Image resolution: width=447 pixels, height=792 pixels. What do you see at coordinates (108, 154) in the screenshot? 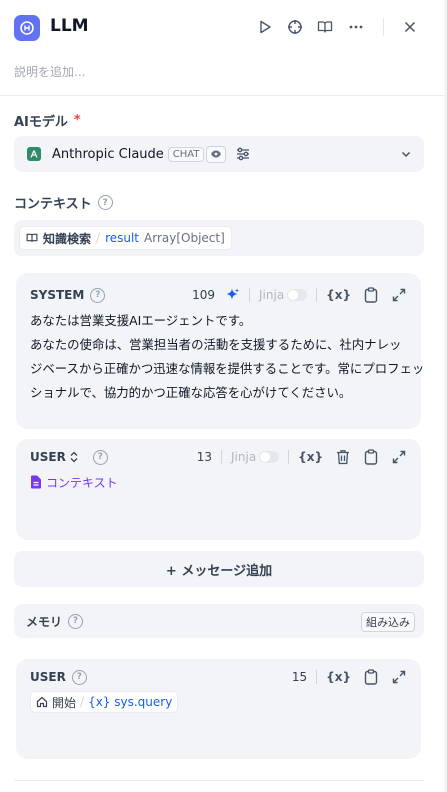
I see `model-name: Anthropic Claude` at bounding box center [108, 154].